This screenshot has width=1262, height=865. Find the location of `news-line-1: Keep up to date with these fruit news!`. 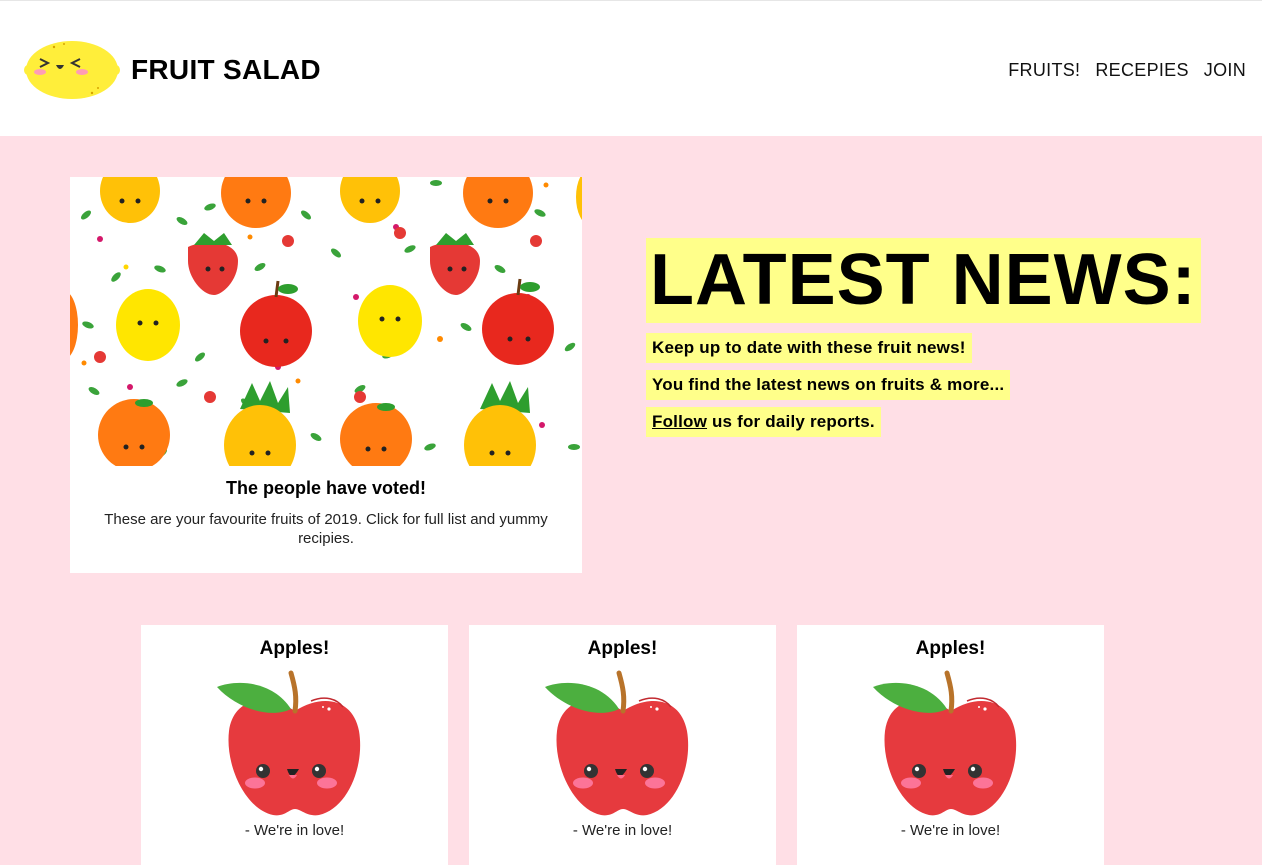

news-line-1: Keep up to date with these fruit news! is located at coordinates (809, 348).